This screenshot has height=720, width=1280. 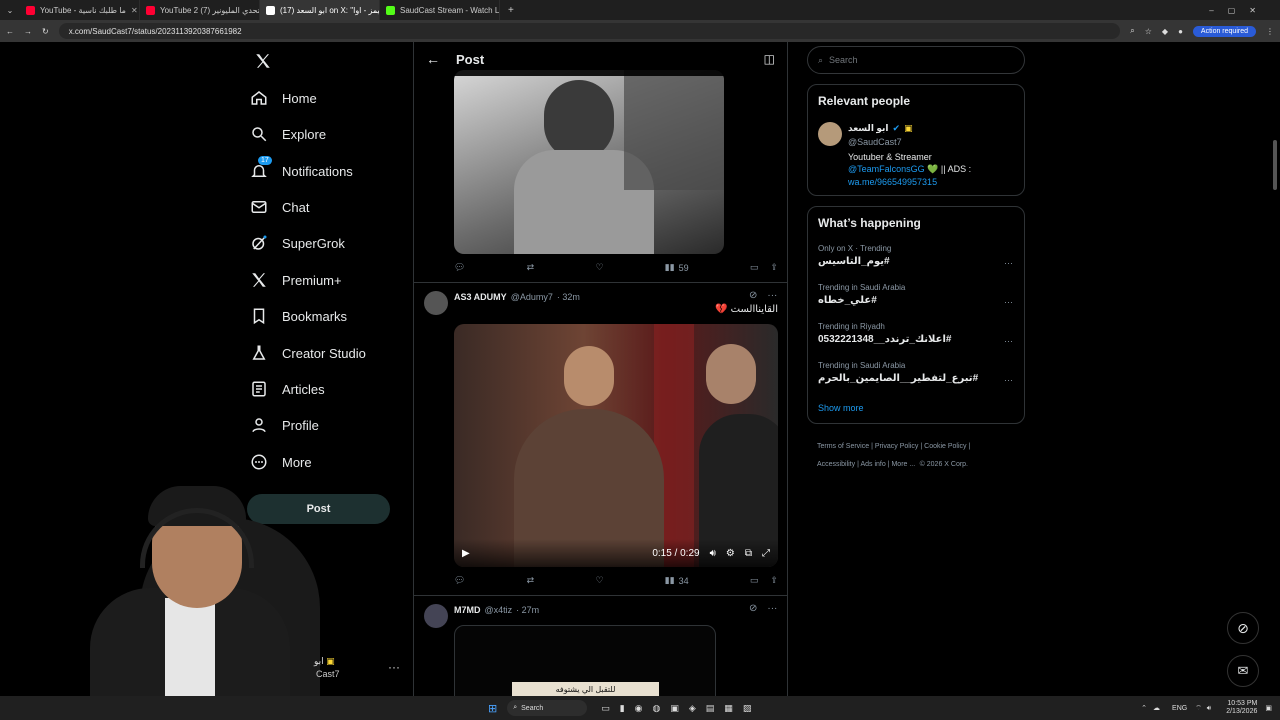 I want to click on nav-chat: Chat, so click(x=279, y=207).